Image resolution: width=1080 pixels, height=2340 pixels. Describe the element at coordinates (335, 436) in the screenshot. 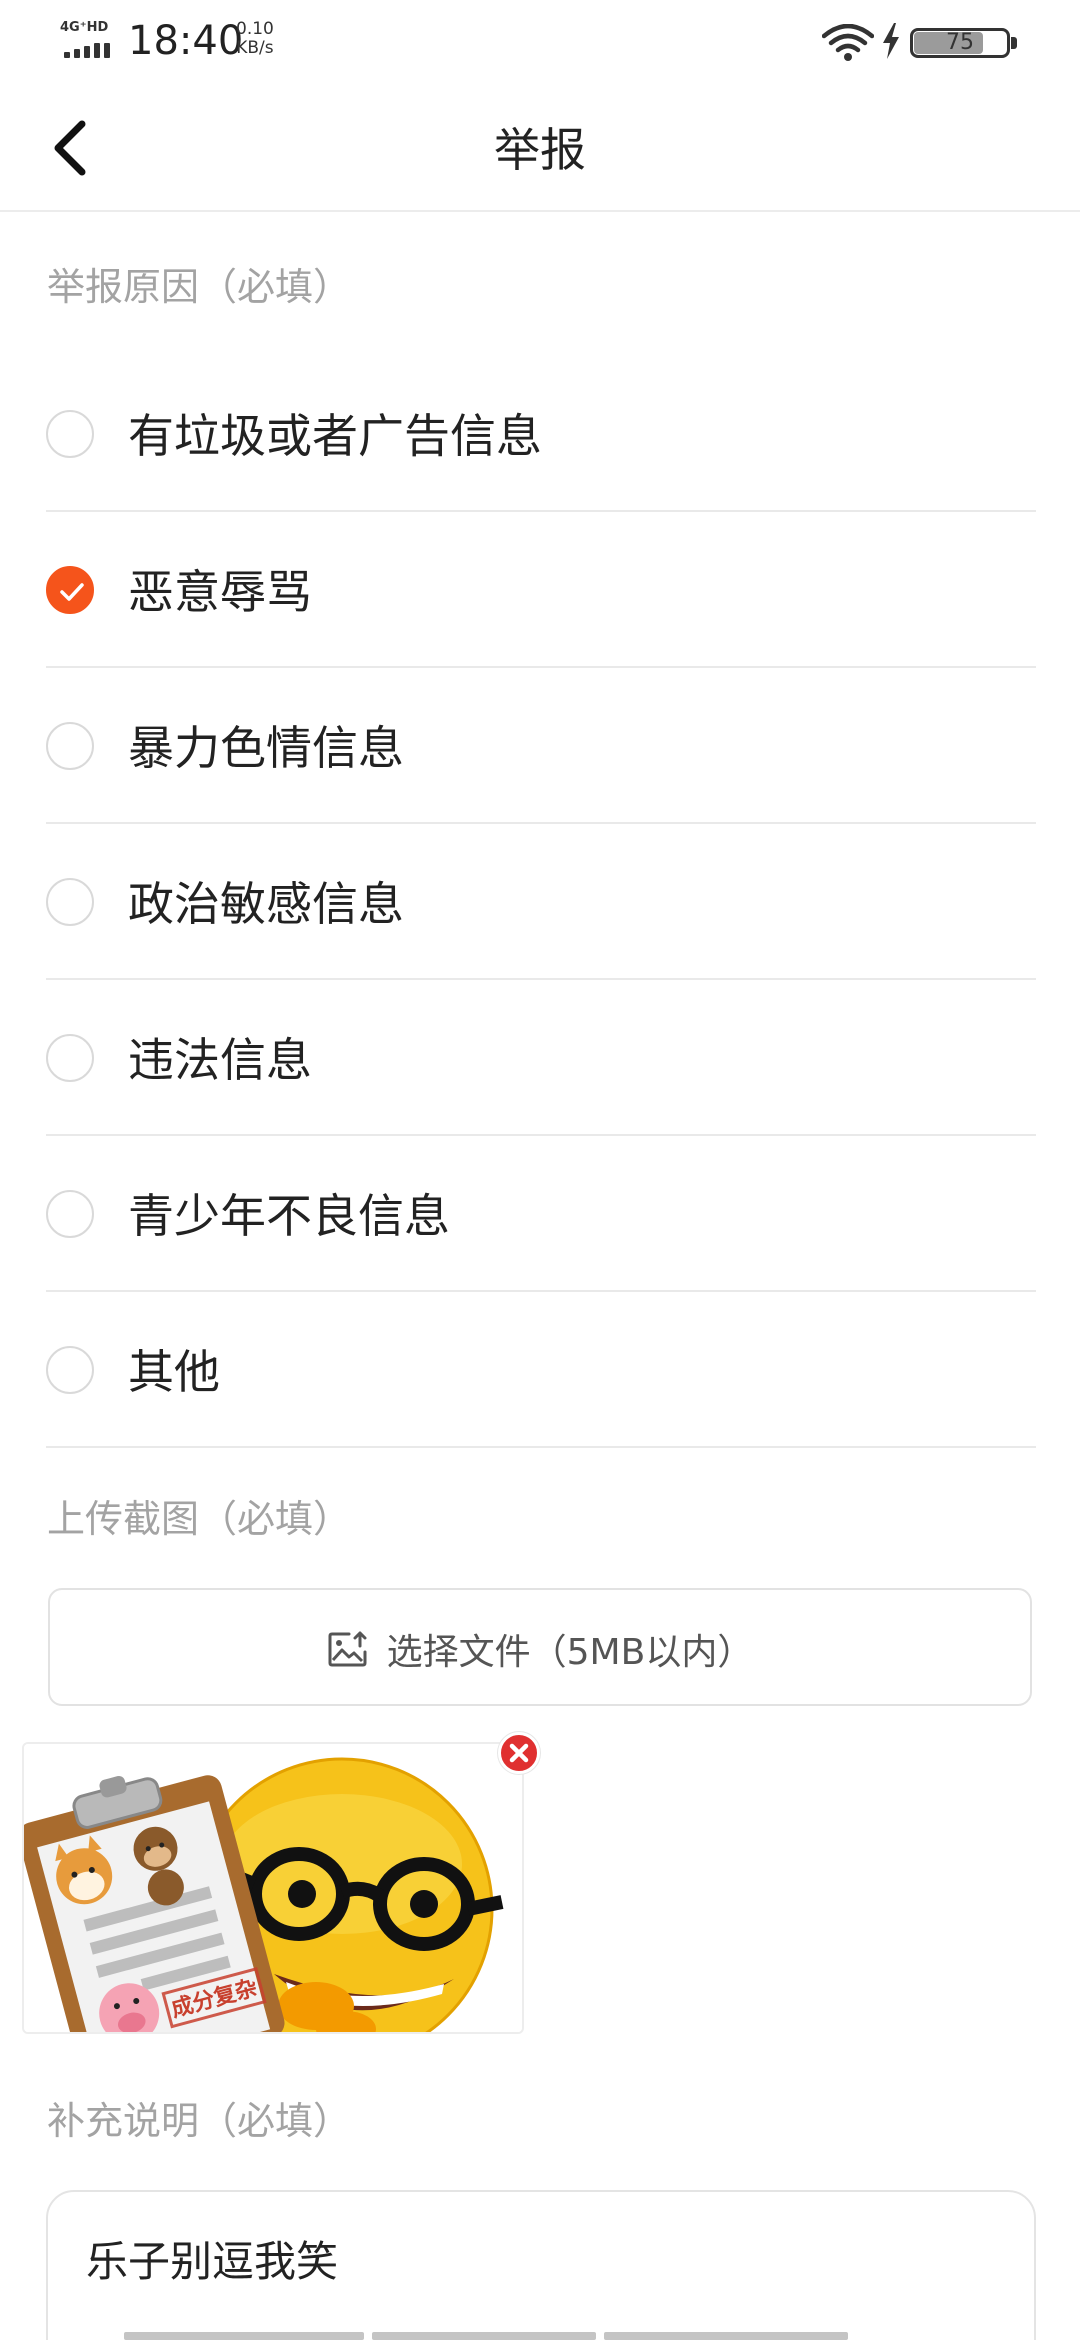

I see `reason-label: 有垃圾或者广告信息` at that location.